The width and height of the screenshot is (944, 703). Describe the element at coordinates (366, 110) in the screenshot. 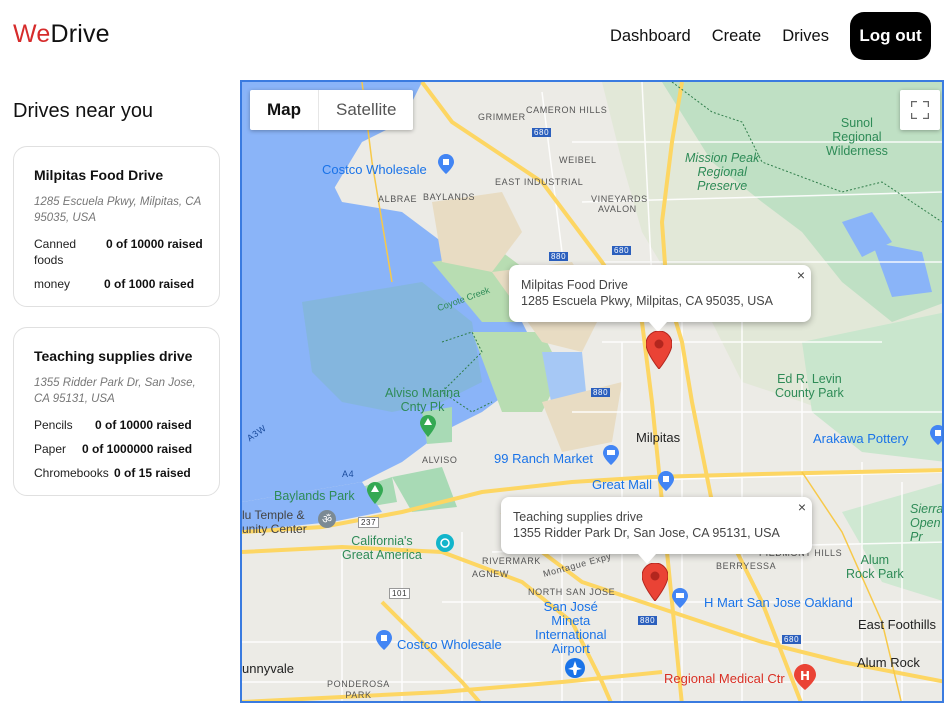

I see `map-type-satellite-button: Satellite` at that location.